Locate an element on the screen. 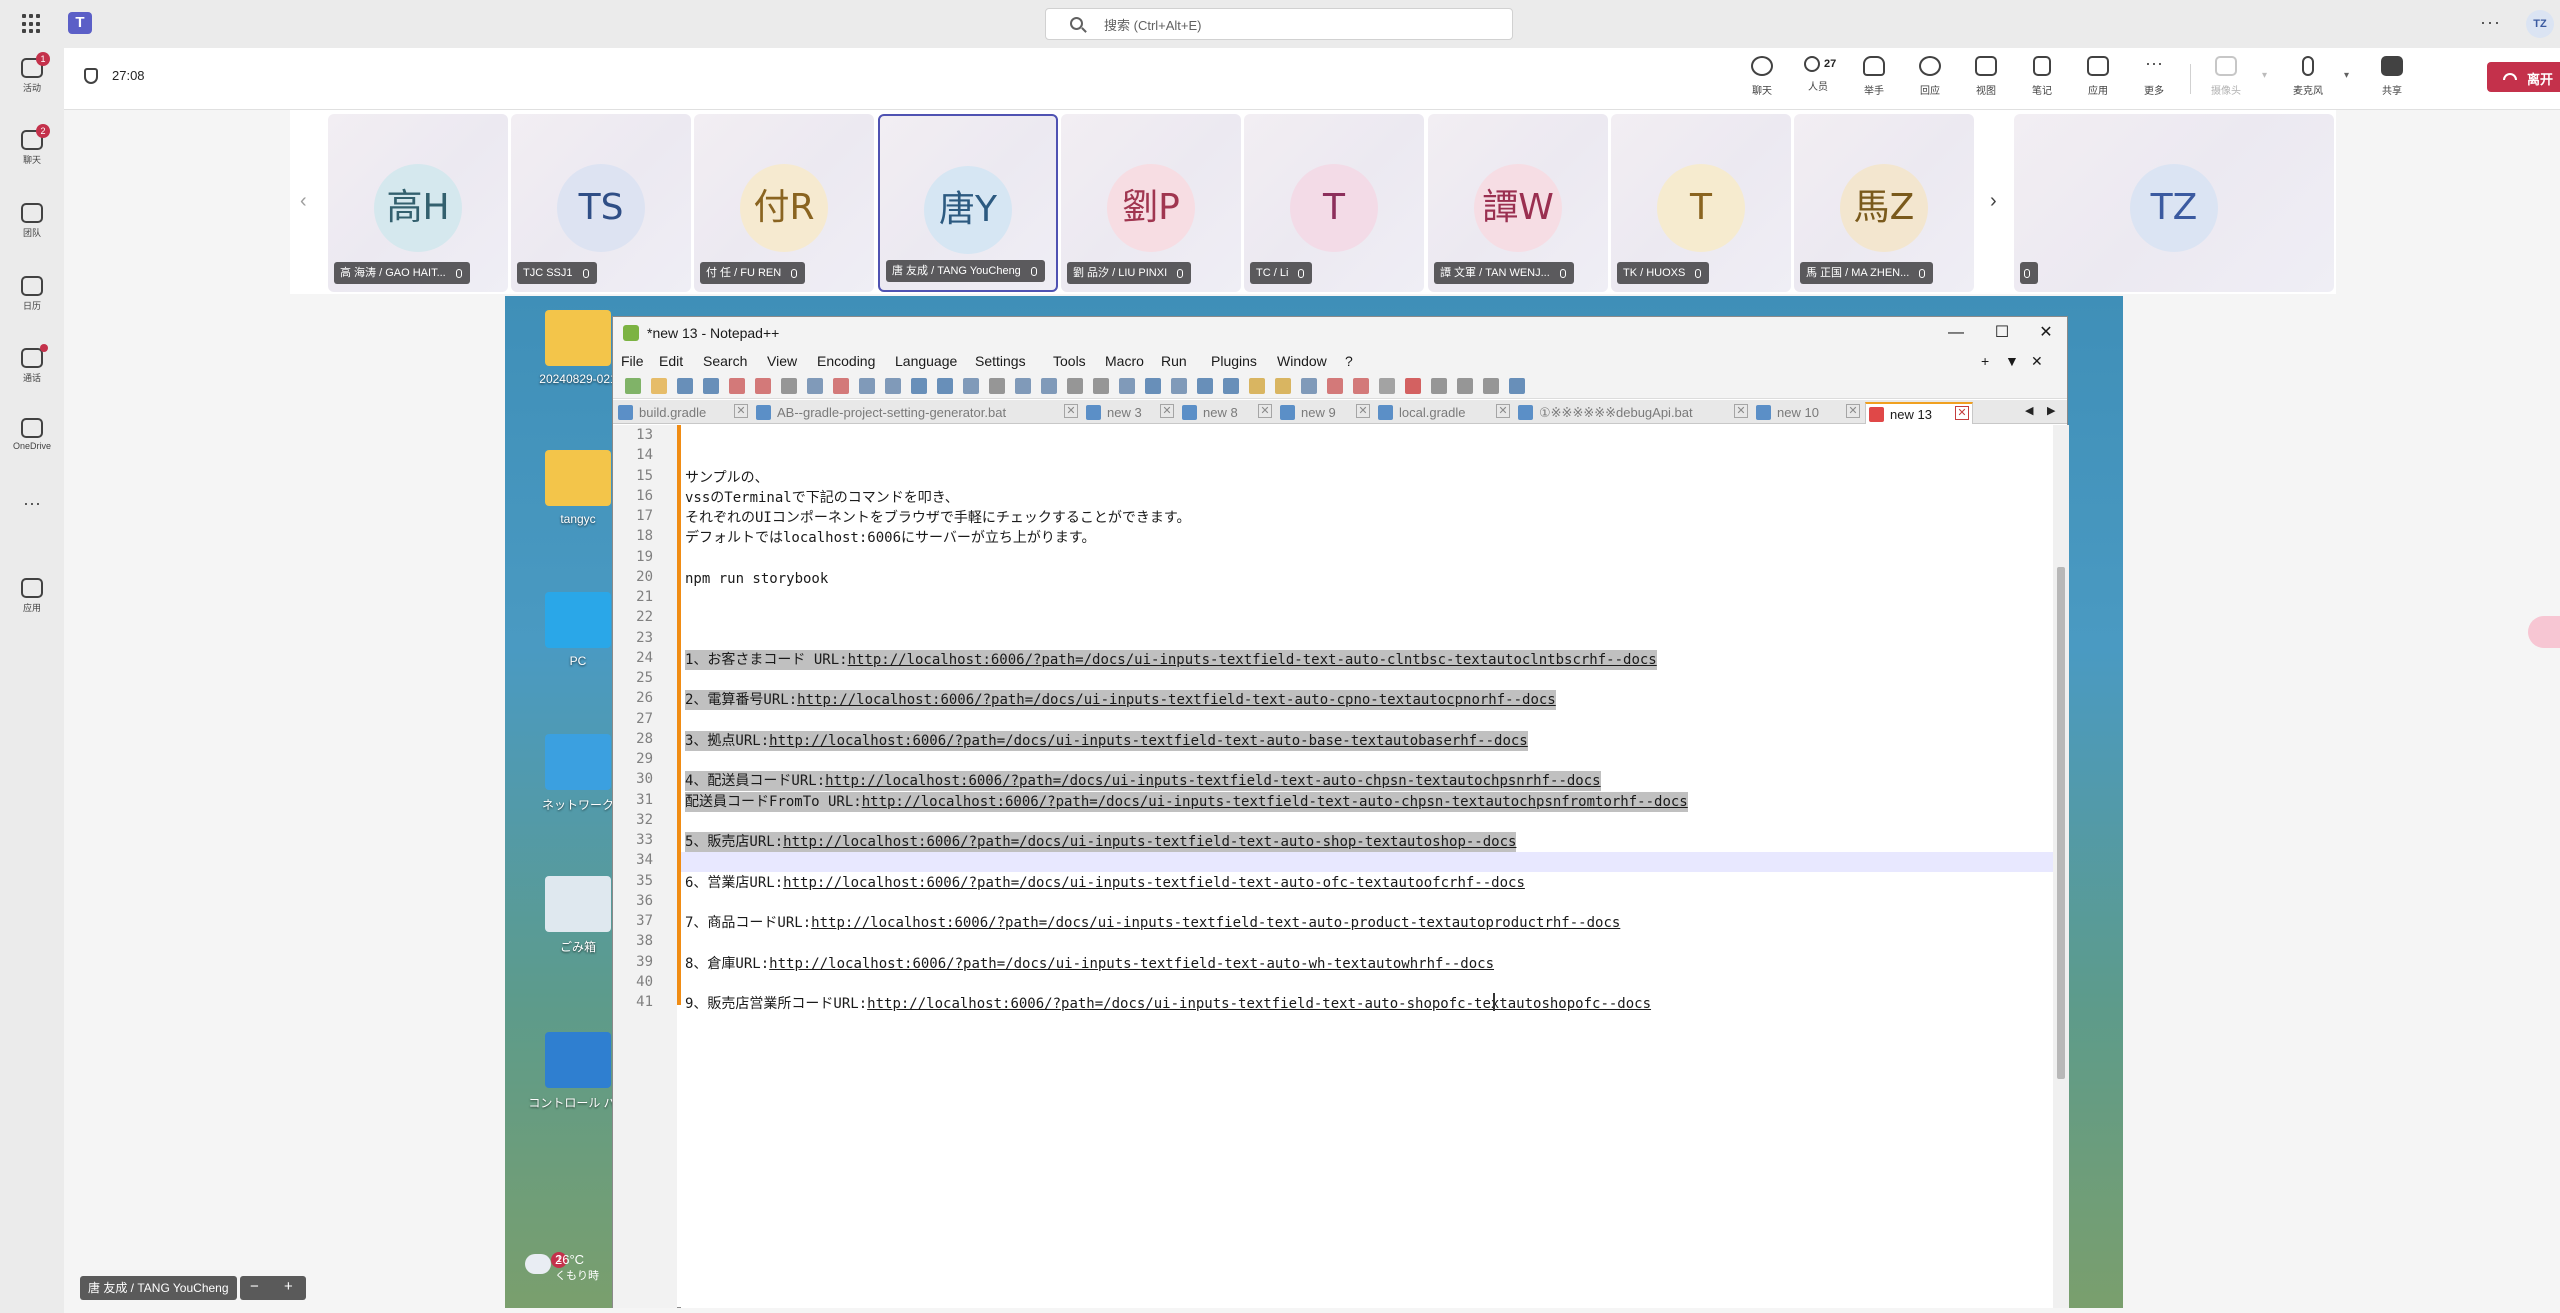 The height and width of the screenshot is (1313, 2560). vertical-scrollbar is located at coordinates (2061, 866).